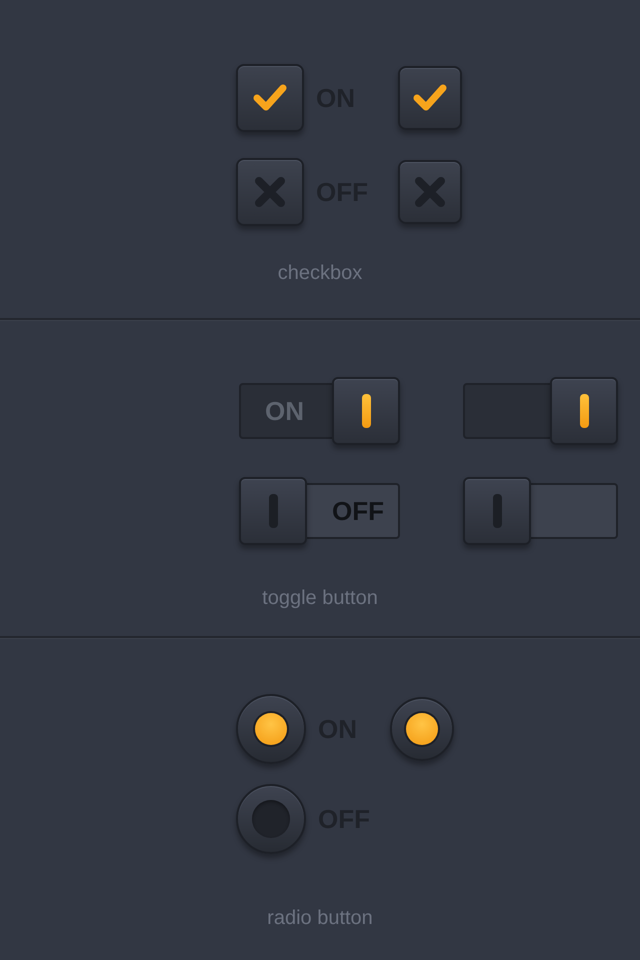  I want to click on section-caption: radio button, so click(320, 918).